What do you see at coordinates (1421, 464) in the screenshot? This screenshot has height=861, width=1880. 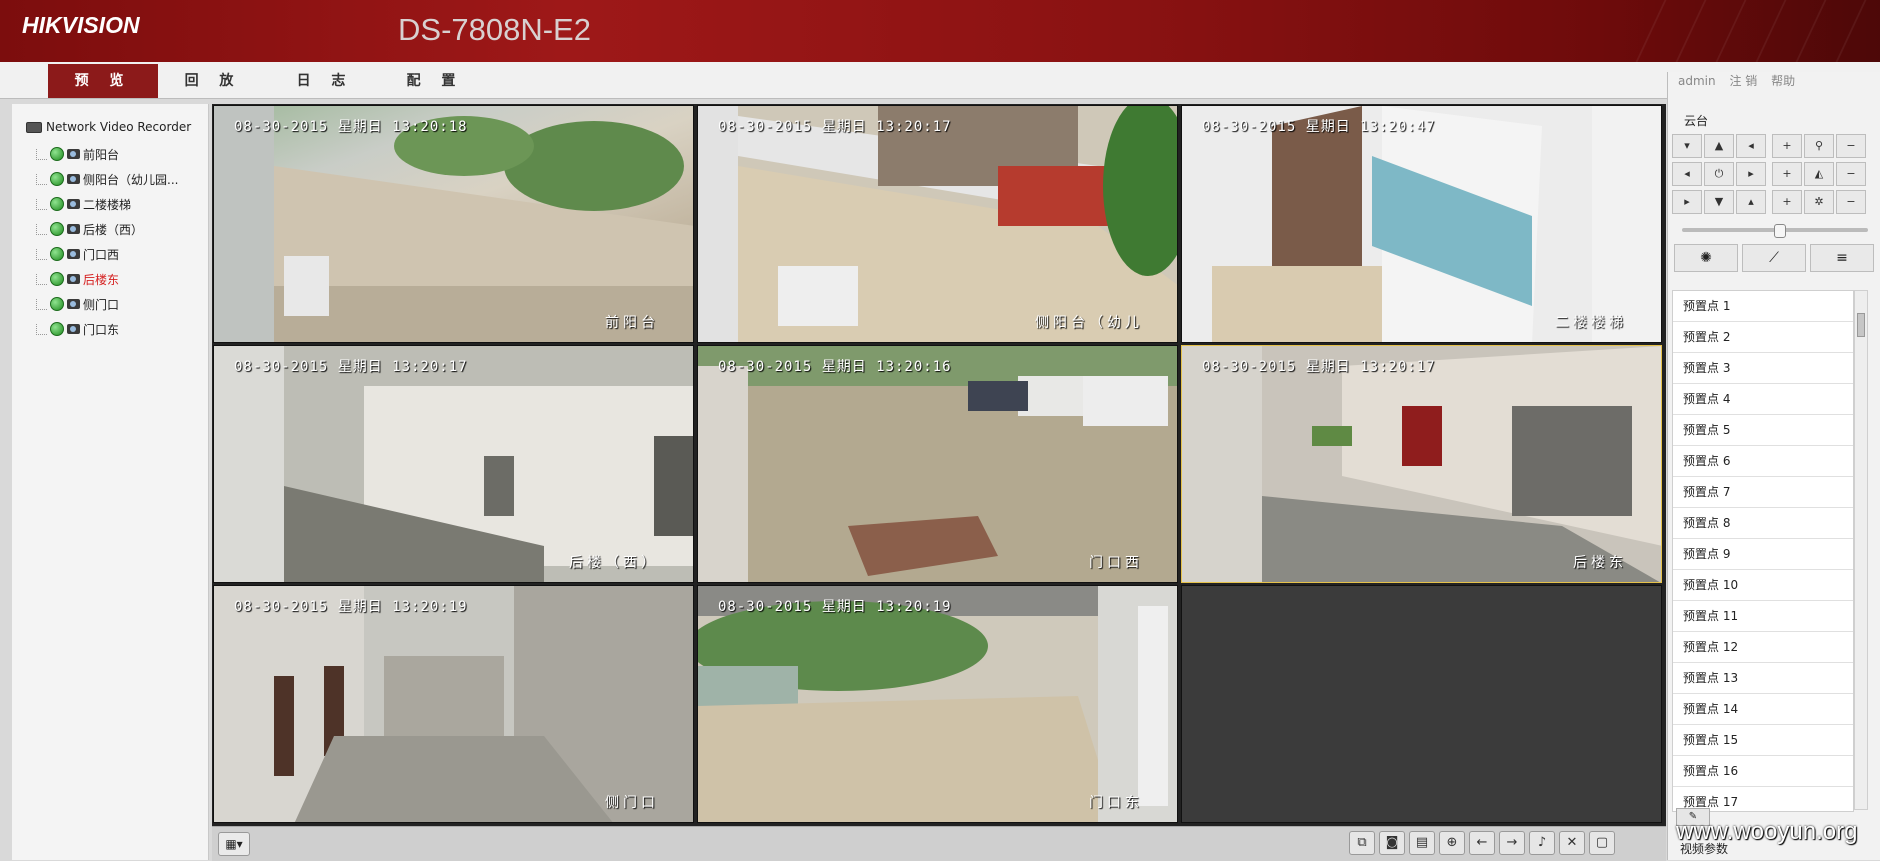 I see `video-cell-selected: 08-30-2015 星期日 13:20:17 后楼东` at bounding box center [1421, 464].